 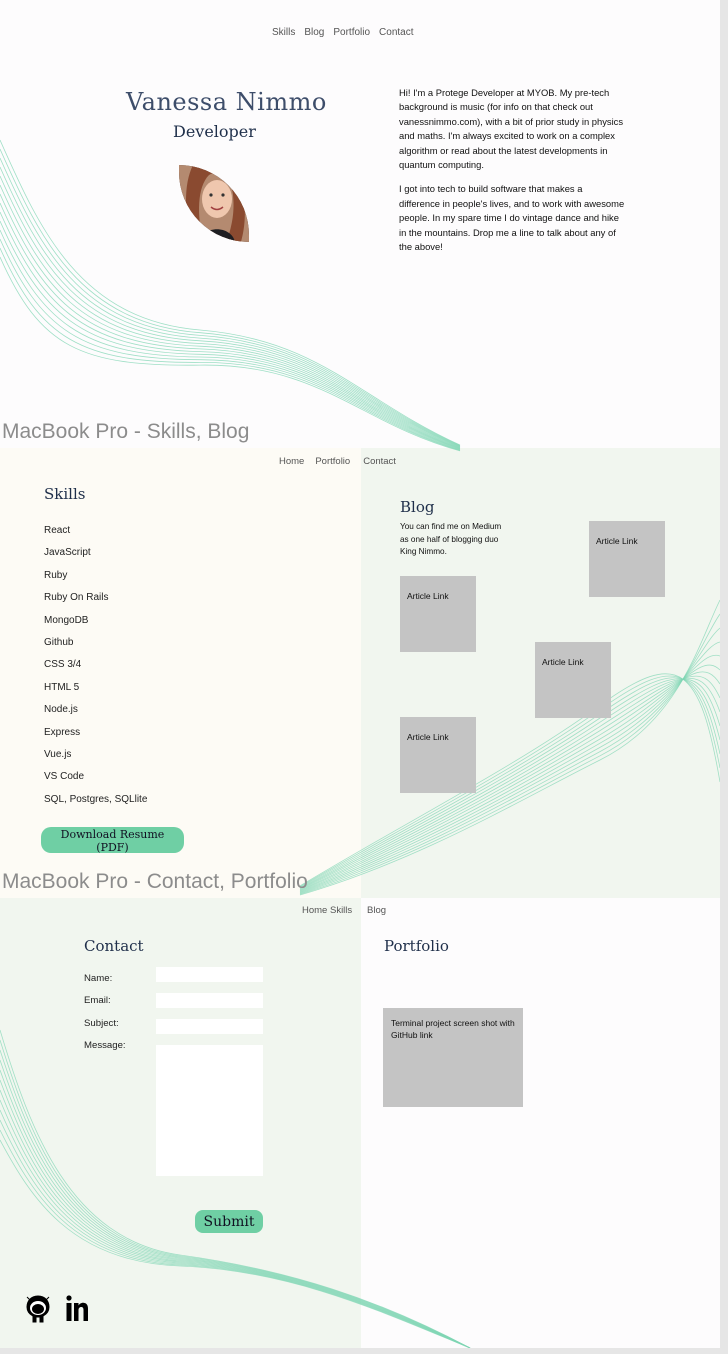 What do you see at coordinates (76, 598) in the screenshot?
I see `skill-item: Ruby On Rails` at bounding box center [76, 598].